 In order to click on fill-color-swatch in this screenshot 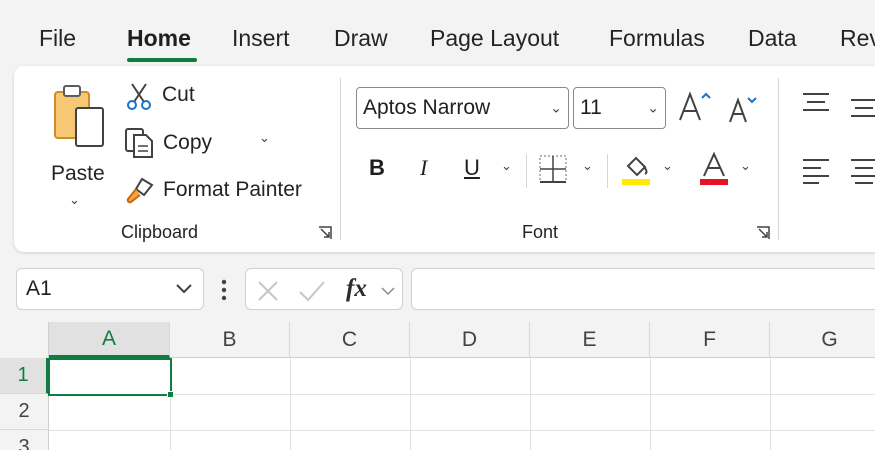, I will do `click(636, 182)`.